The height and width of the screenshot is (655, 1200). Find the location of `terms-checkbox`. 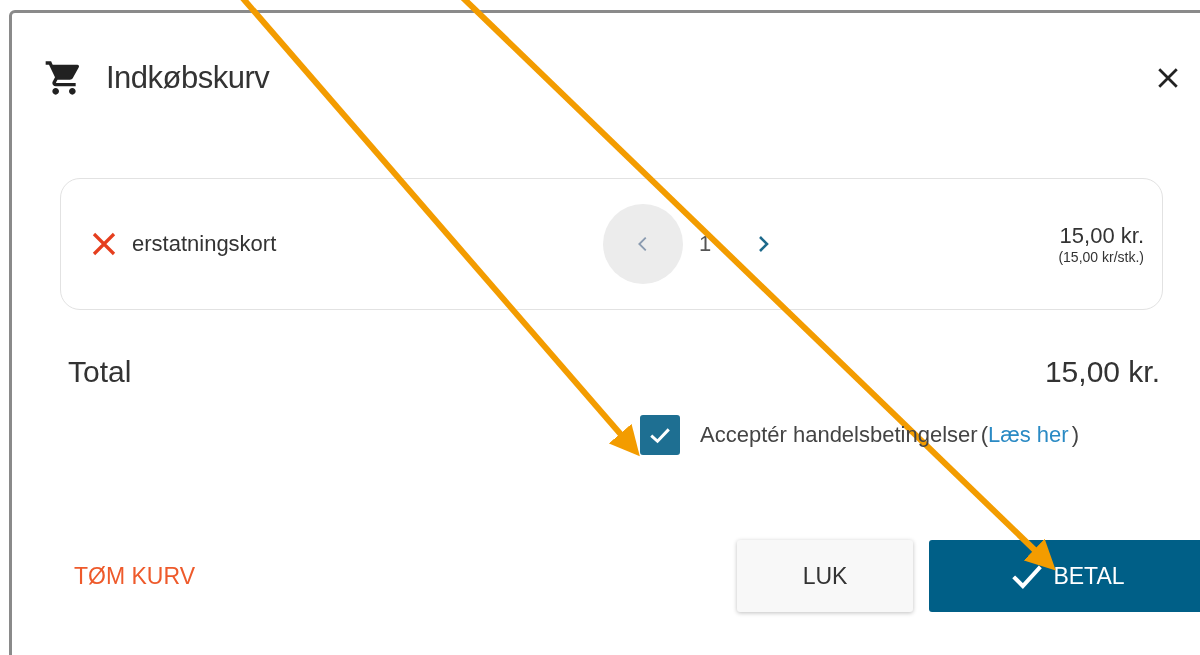

terms-checkbox is located at coordinates (660, 435).